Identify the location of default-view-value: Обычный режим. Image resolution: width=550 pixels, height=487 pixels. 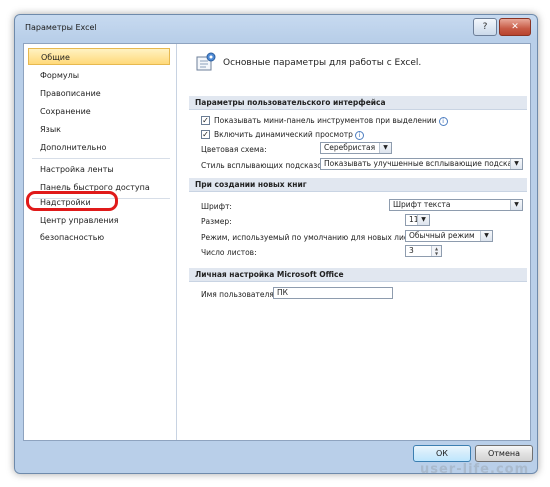
(442, 235).